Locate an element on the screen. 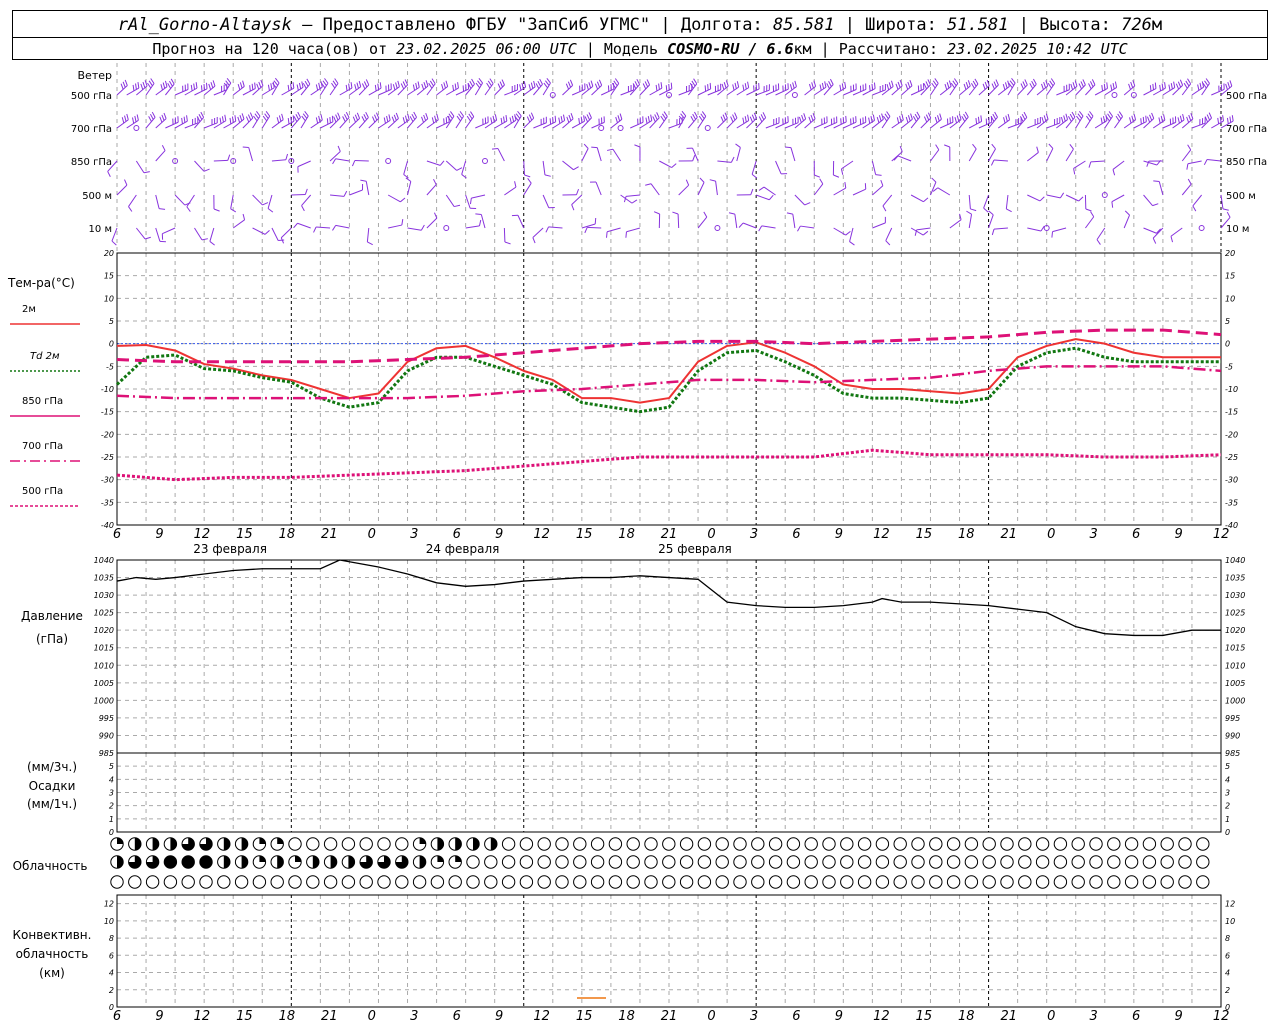 Image resolution: width=1280 pixels, height=1024 pixels. pres-tick-right: 1005 is located at coordinates (1235, 683).